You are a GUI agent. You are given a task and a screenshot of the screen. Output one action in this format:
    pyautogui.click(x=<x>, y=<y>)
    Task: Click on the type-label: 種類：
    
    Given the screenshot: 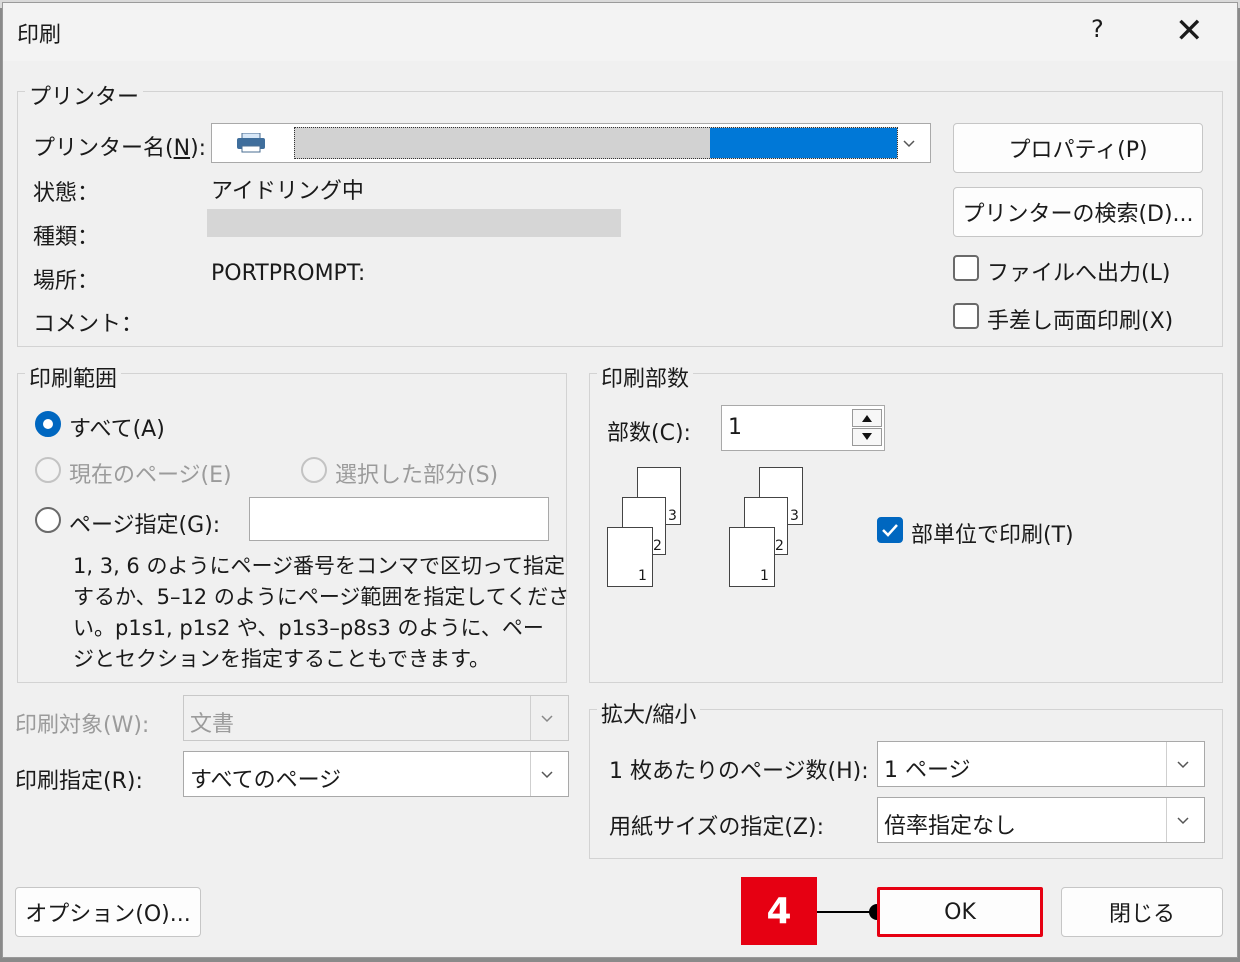 What is the action you would take?
    pyautogui.click(x=66, y=237)
    